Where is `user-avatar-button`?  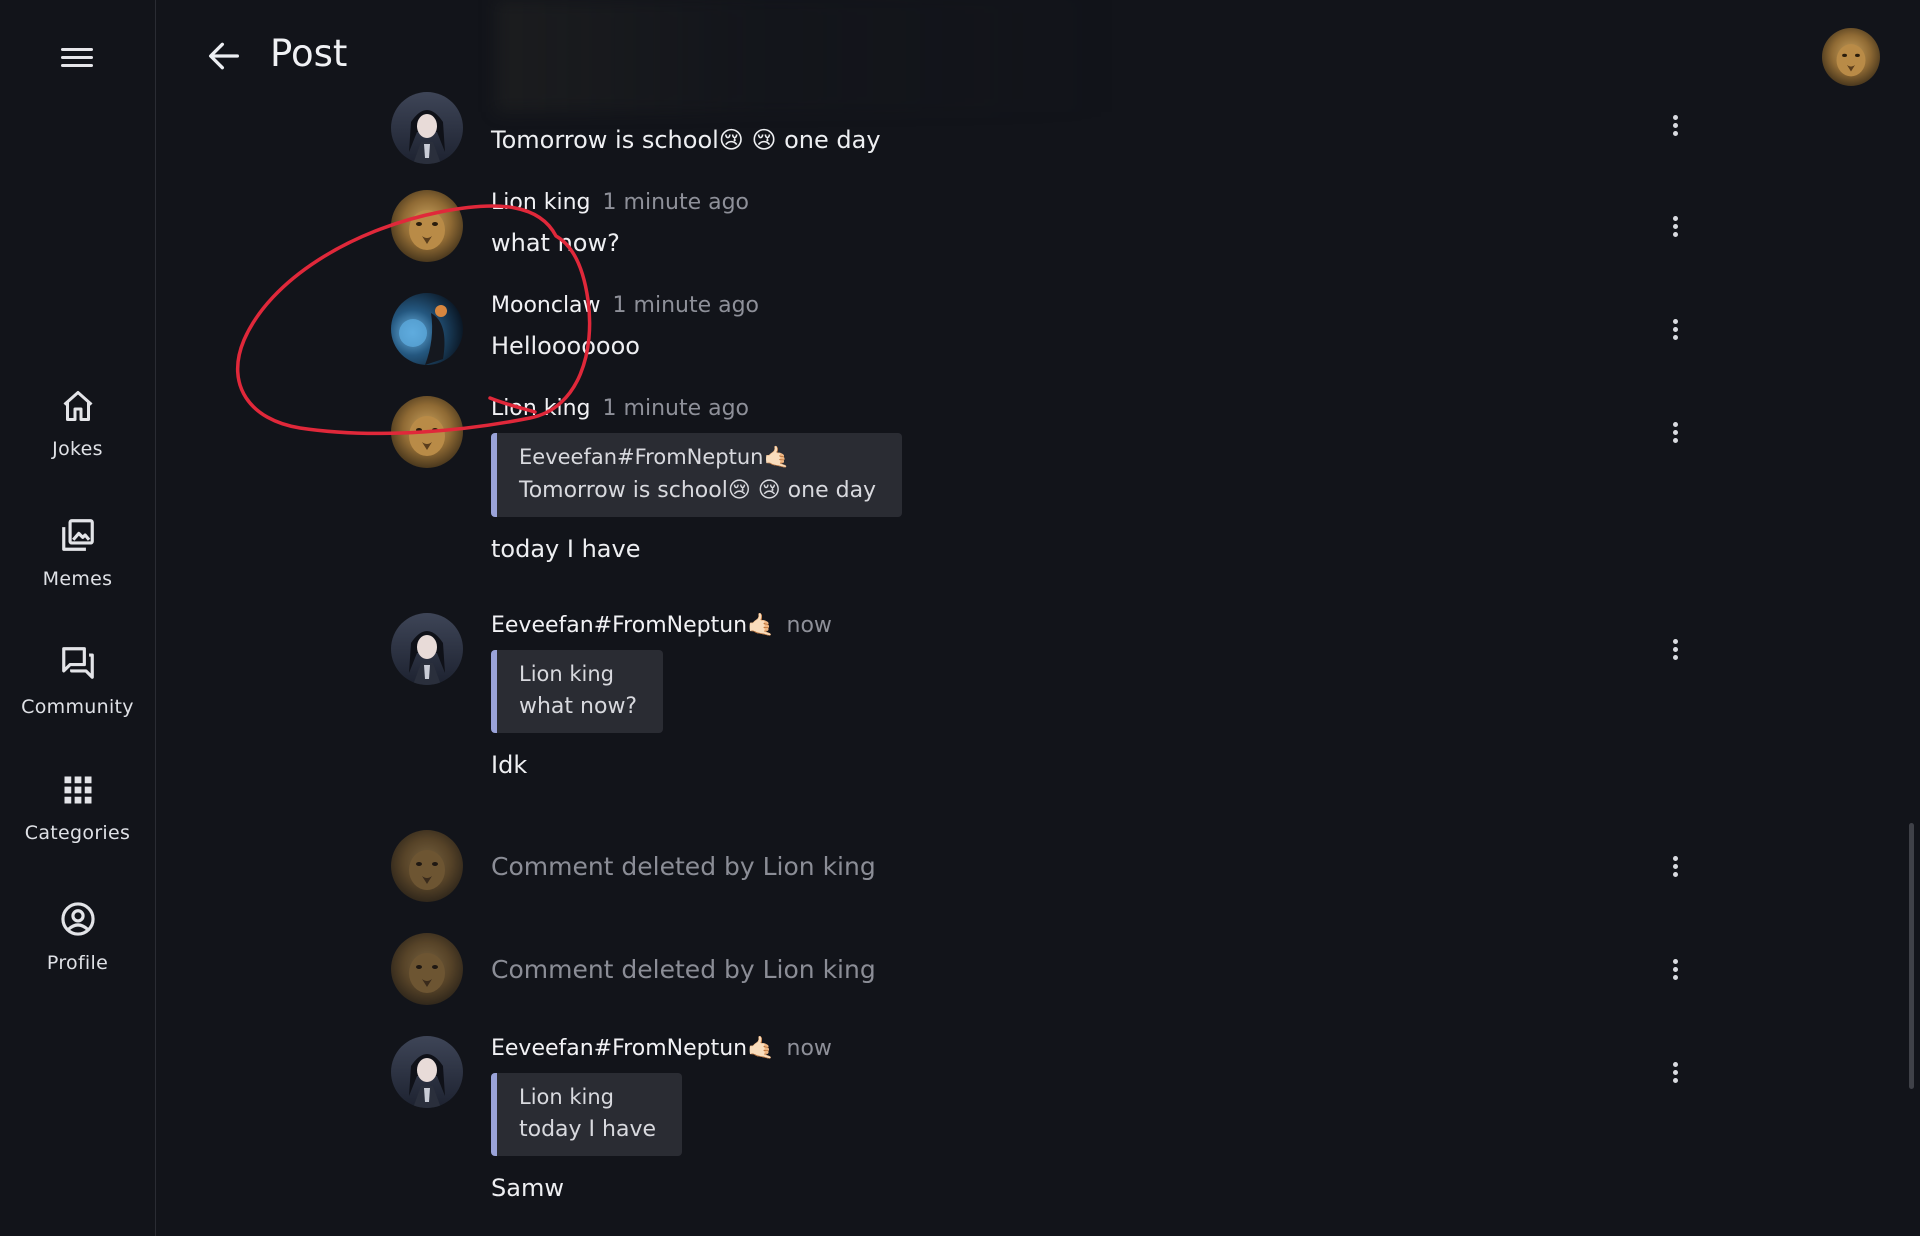 user-avatar-button is located at coordinates (1851, 57).